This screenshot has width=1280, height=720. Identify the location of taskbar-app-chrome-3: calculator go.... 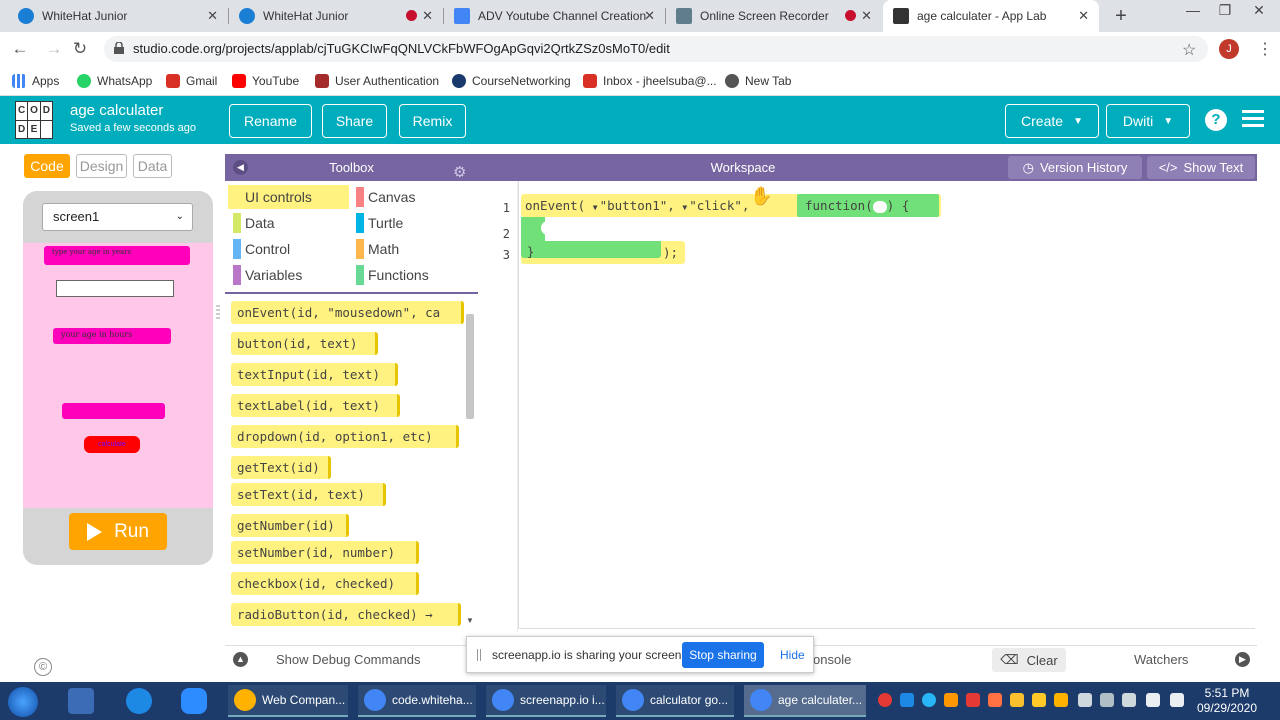
(675, 701).